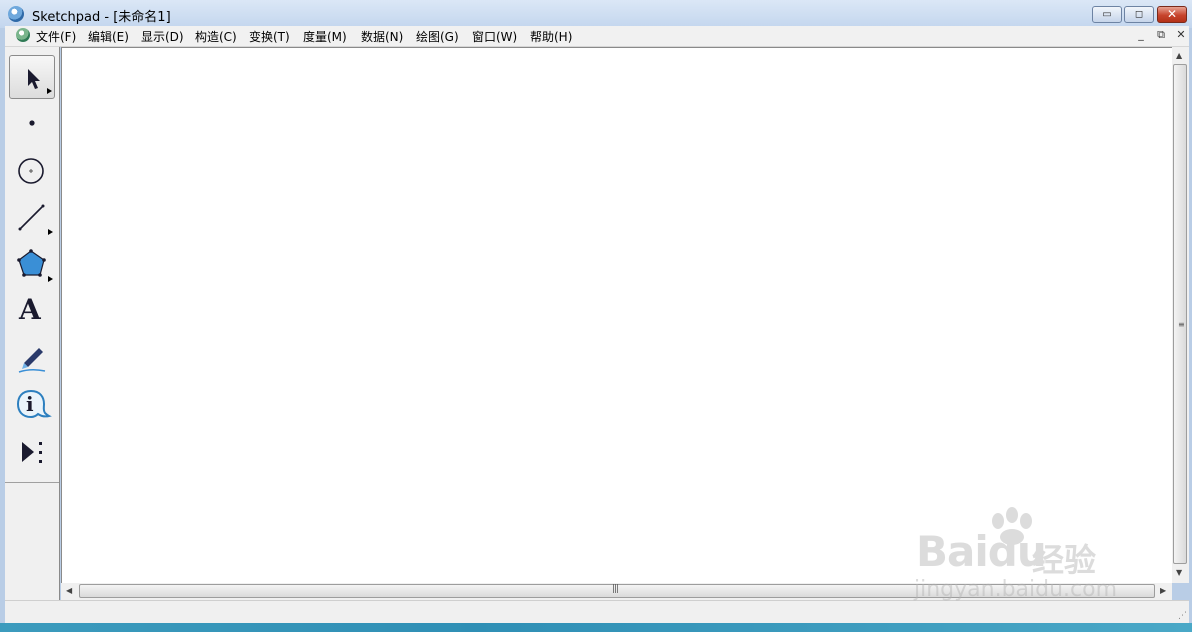 The height and width of the screenshot is (632, 1192). Describe the element at coordinates (596, 14) in the screenshot. I see `title-bar: Sketchpad - [未命名1] ▭ ◻ ✕` at that location.